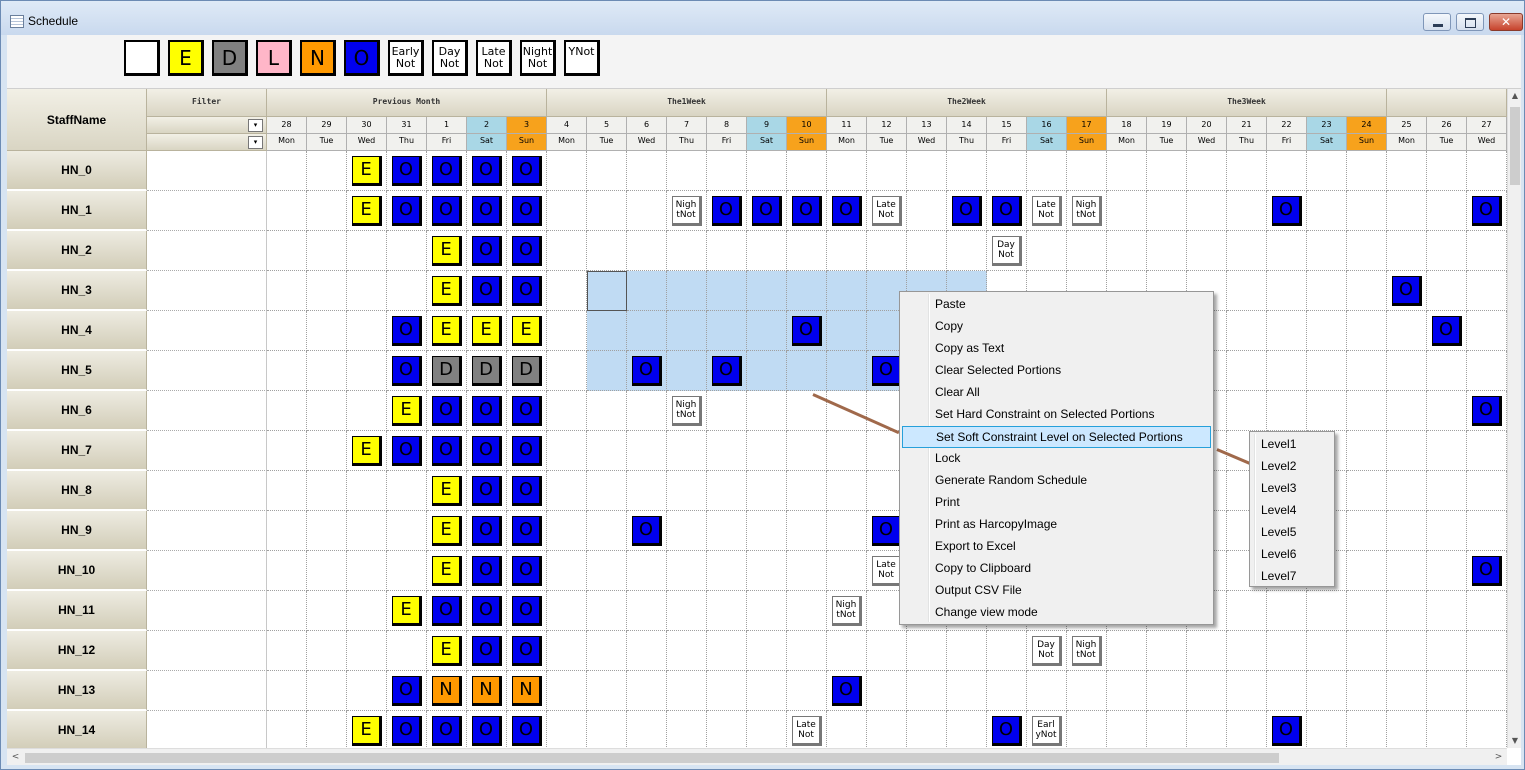  I want to click on submenu-item-level6: Level6, so click(1292, 555).